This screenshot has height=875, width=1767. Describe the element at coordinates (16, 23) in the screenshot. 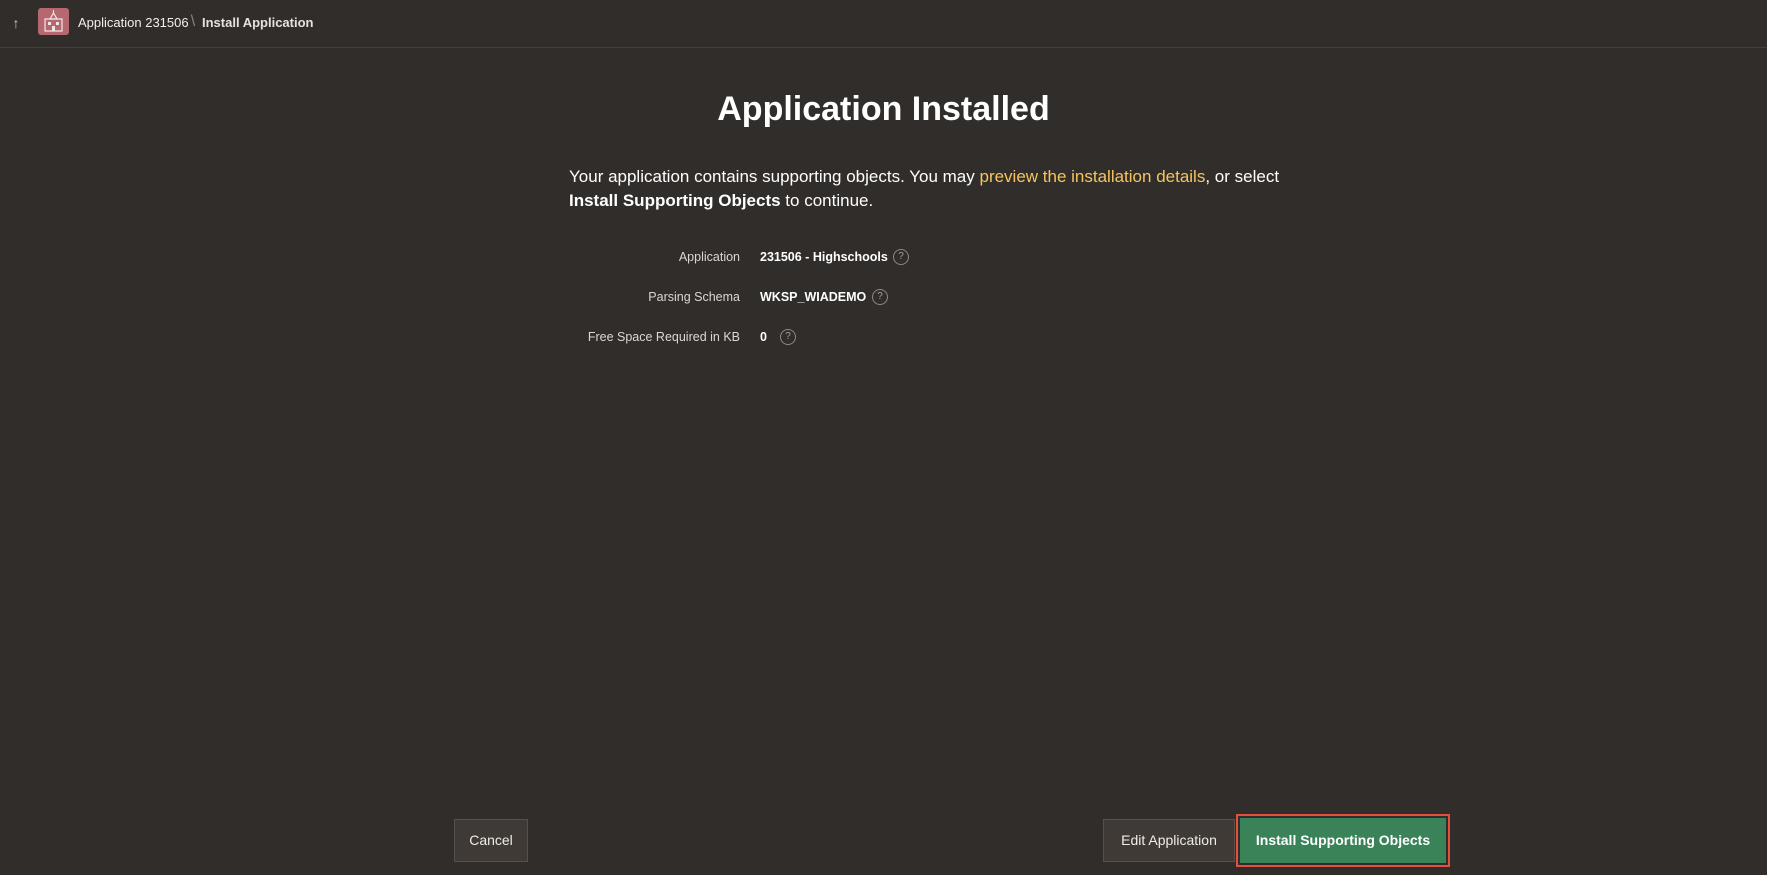

I see `up-arrow-icon: ↑` at that location.